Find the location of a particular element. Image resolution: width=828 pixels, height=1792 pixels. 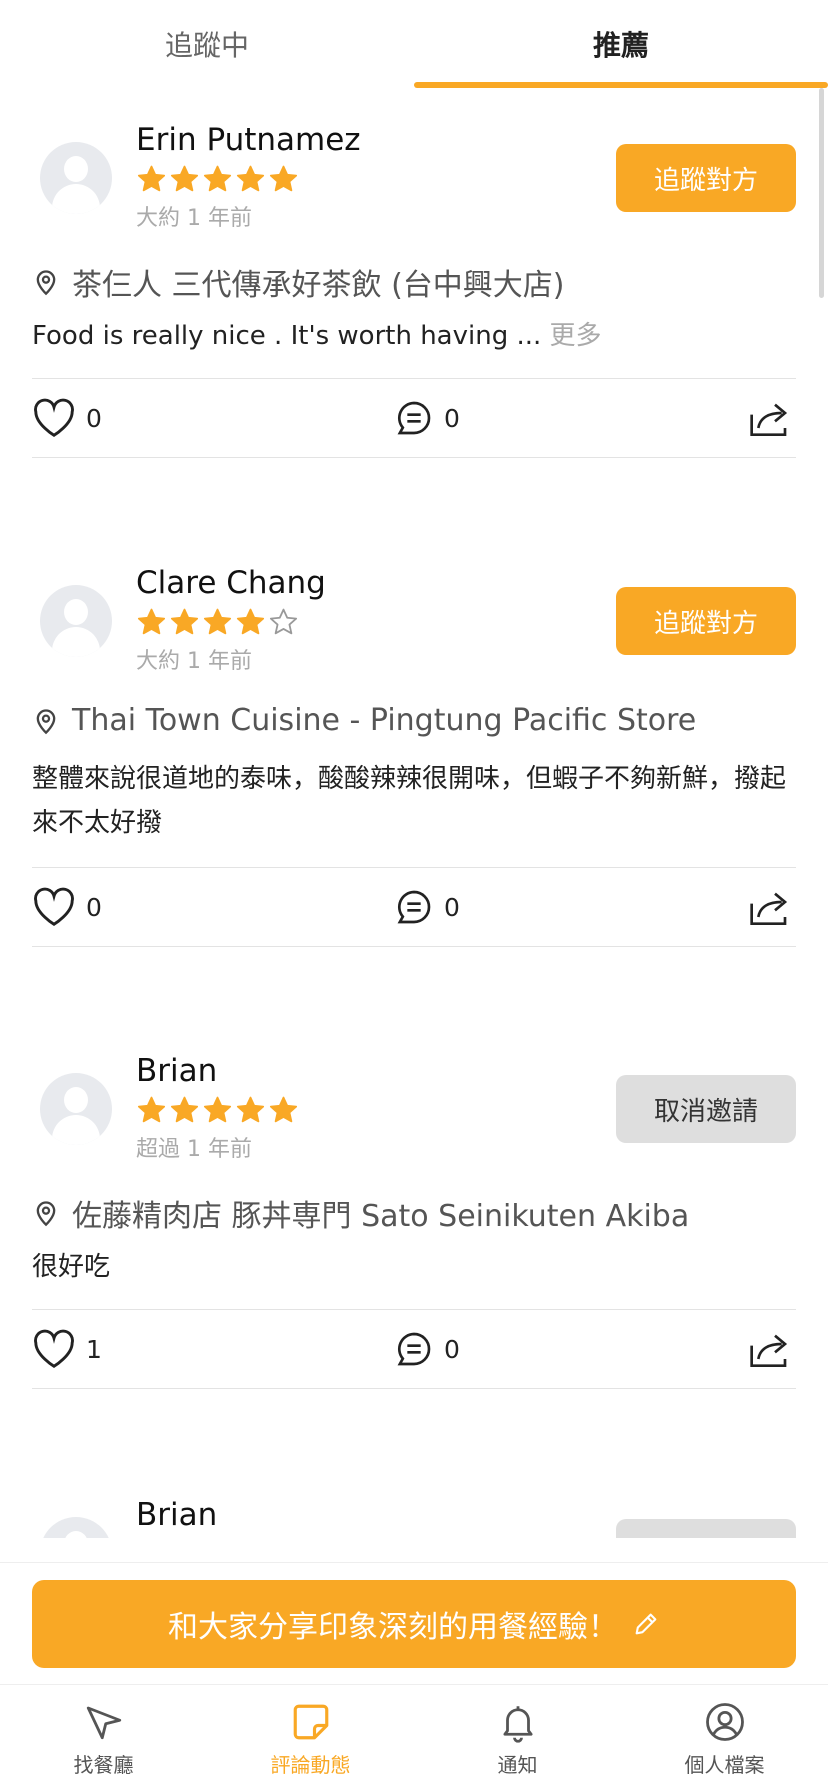

like-button: 1 is located at coordinates (67, 1349).